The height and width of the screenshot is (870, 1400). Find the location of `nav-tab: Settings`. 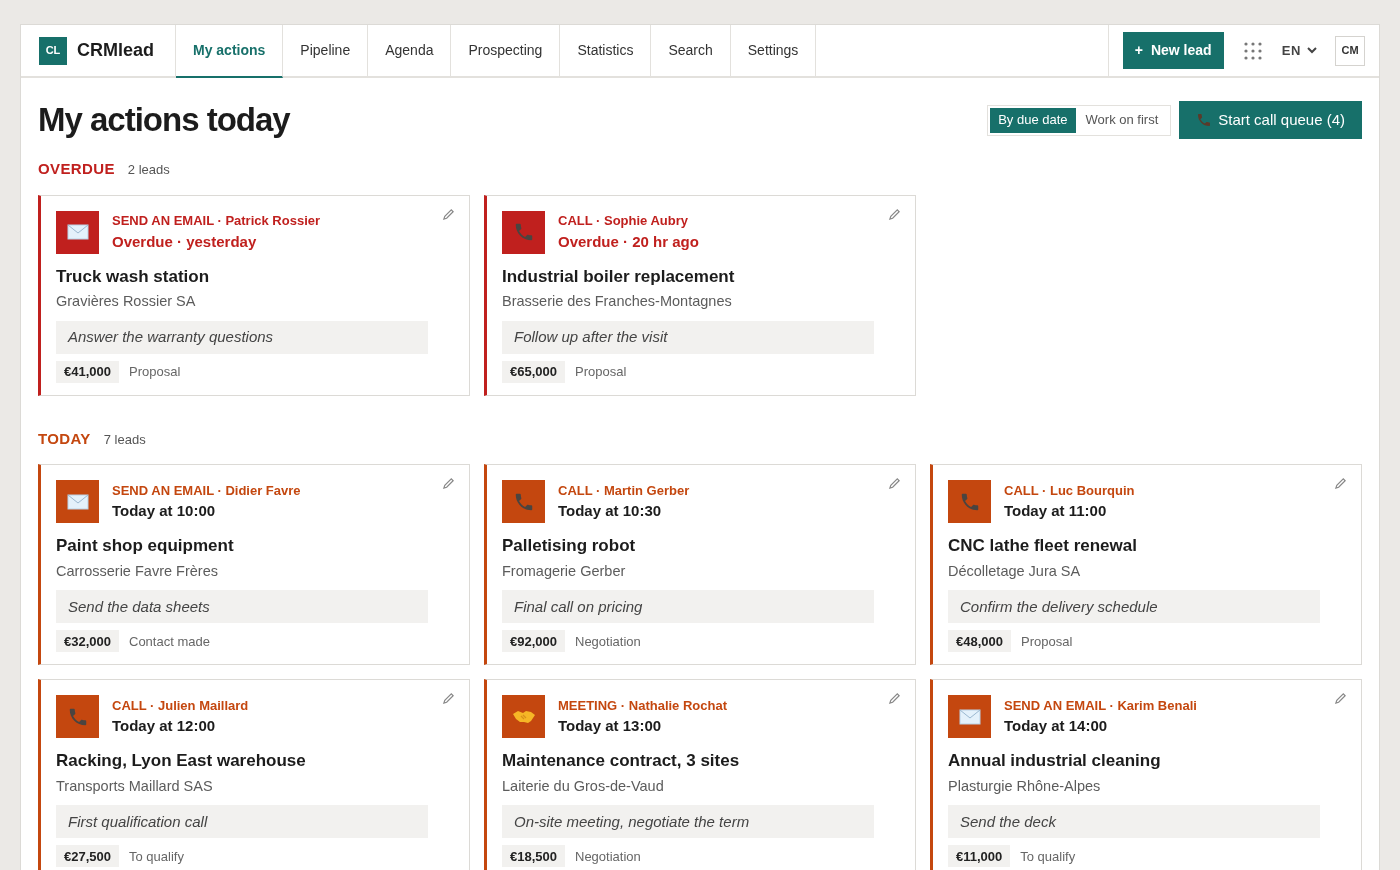

nav-tab: Settings is located at coordinates (773, 50).